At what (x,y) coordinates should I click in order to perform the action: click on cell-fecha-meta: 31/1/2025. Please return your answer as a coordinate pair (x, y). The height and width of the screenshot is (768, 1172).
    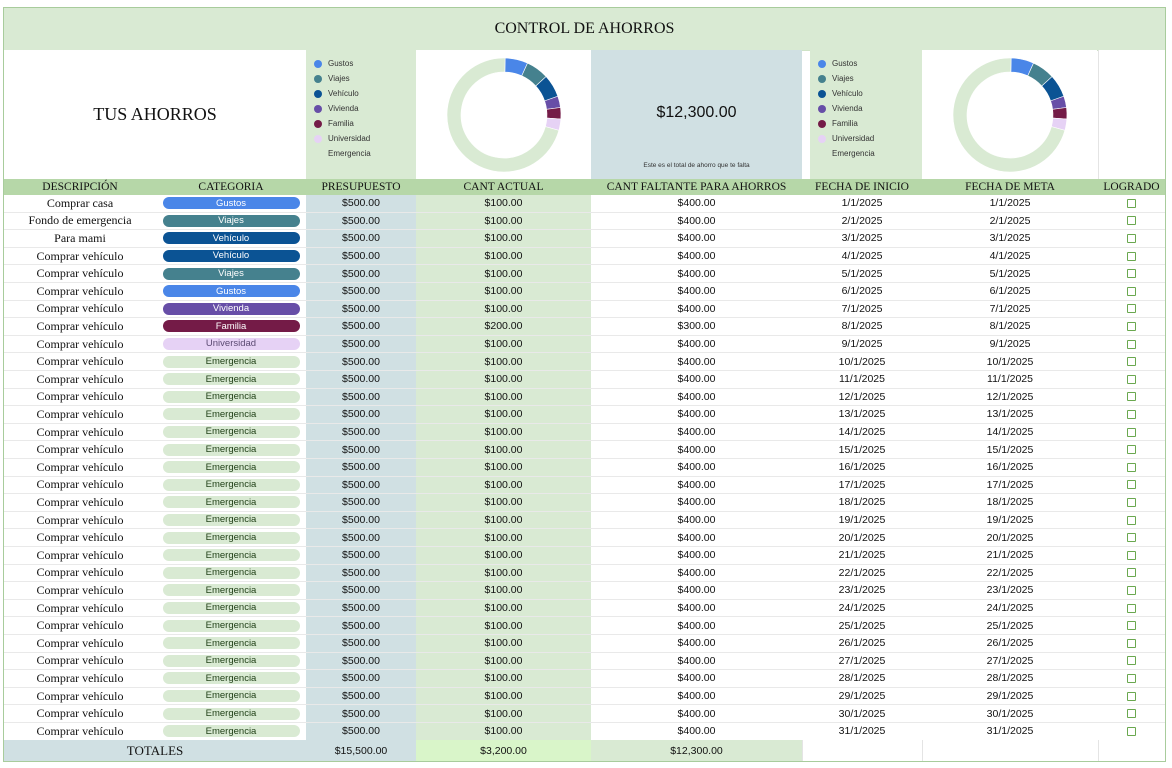
    Looking at the image, I should click on (1010, 732).